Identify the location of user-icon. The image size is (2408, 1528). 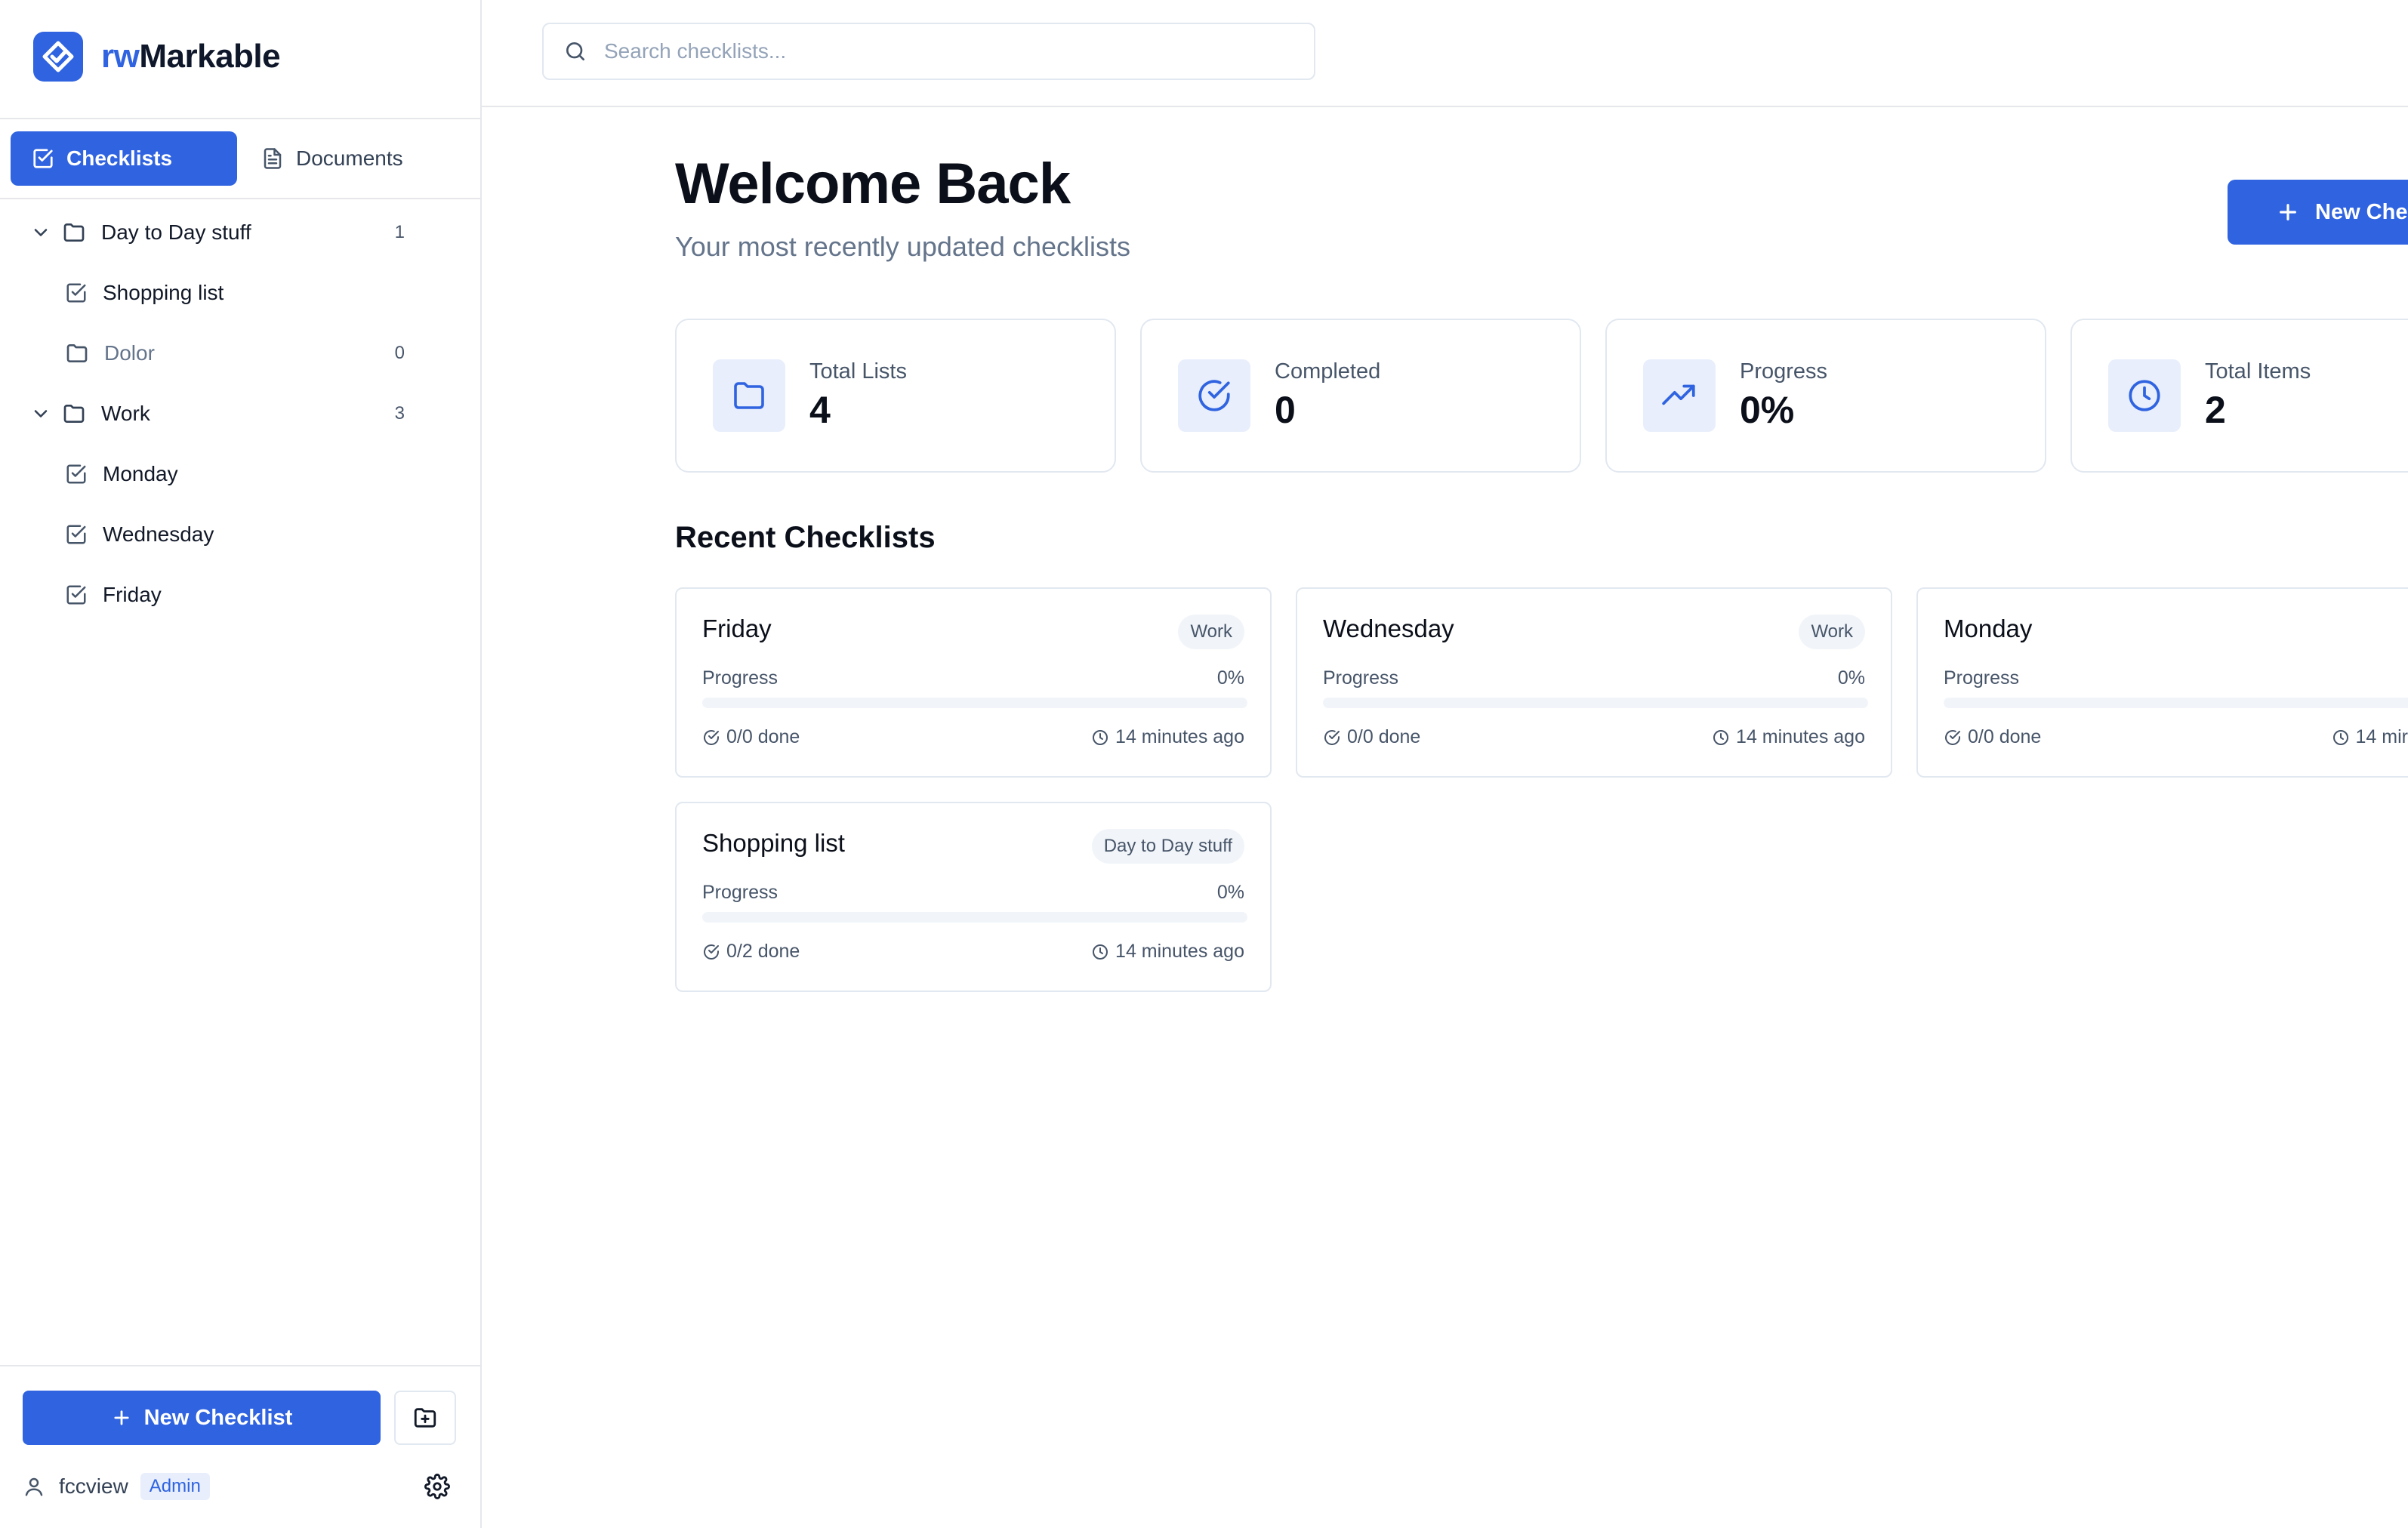
(34, 1486).